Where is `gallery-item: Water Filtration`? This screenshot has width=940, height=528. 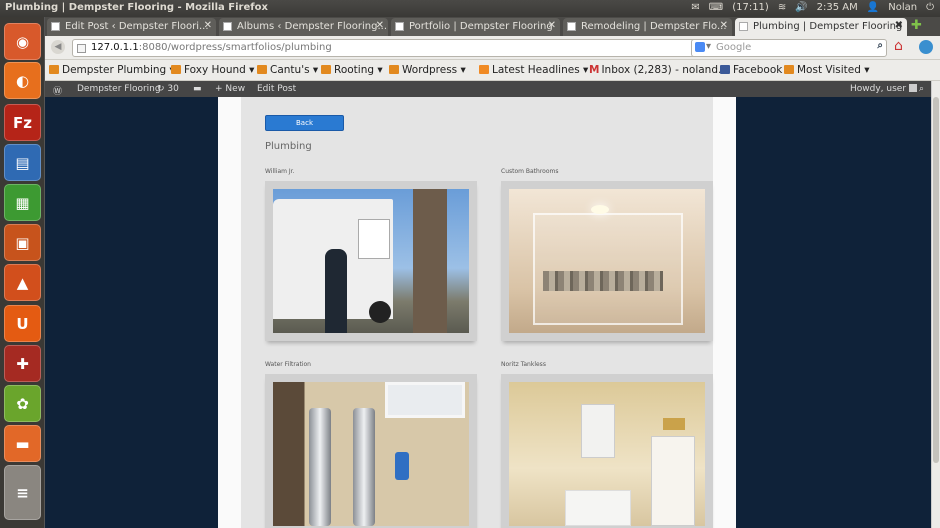 gallery-item: Water Filtration is located at coordinates (371, 444).